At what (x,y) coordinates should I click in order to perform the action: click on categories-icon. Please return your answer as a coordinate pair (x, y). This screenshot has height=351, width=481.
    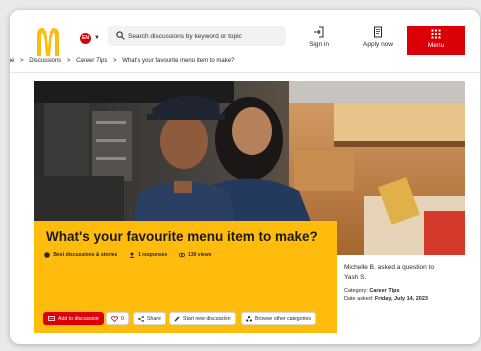
    Looking at the image, I should click on (249, 318).